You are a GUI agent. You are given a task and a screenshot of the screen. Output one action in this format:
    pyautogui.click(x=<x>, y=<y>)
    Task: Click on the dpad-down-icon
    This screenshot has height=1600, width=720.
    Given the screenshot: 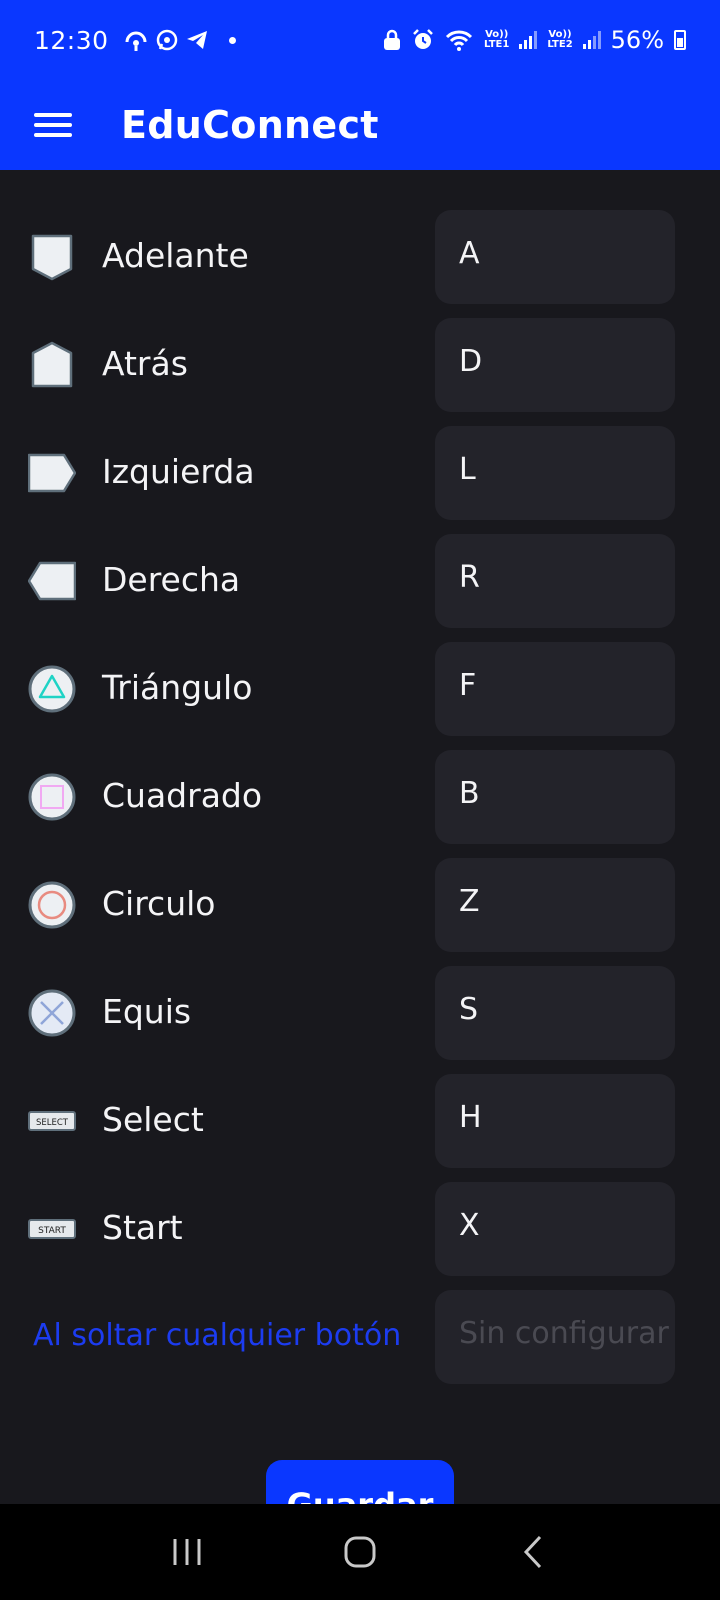 What is the action you would take?
    pyautogui.click(x=52, y=364)
    